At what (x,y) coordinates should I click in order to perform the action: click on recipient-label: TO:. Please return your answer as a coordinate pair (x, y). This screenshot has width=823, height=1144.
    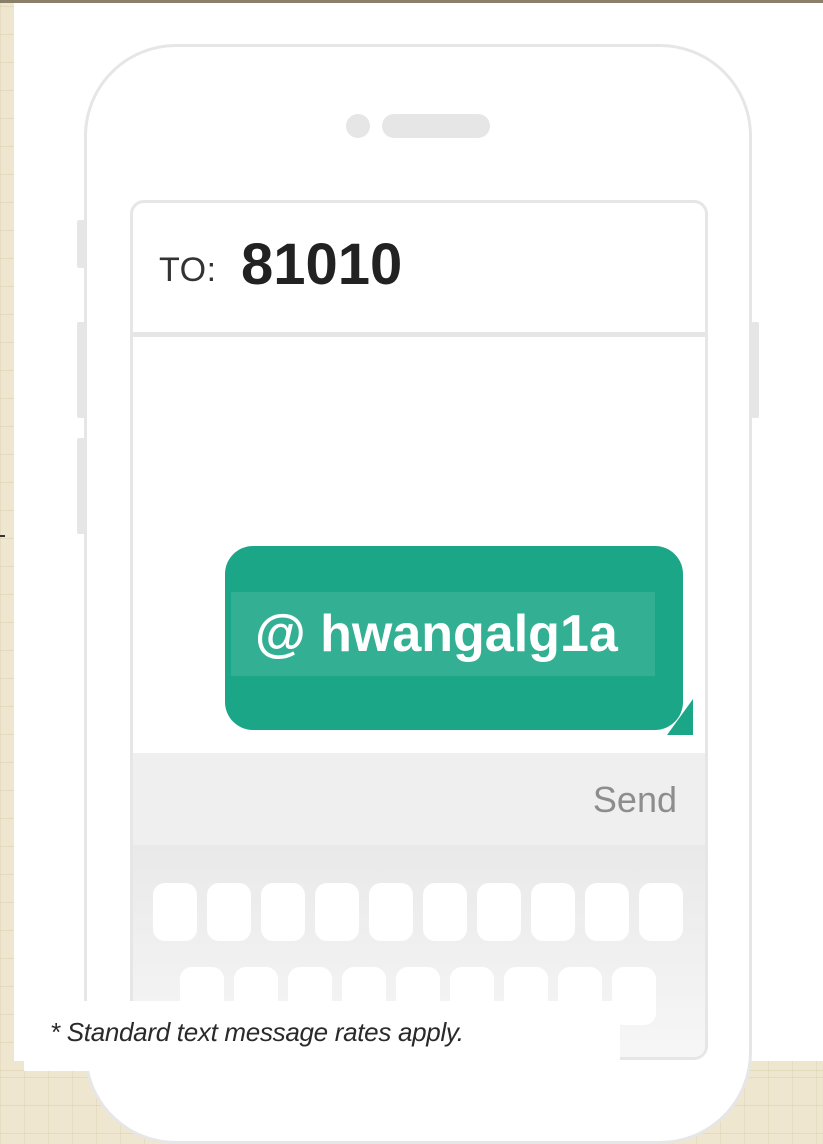
    Looking at the image, I should click on (188, 270).